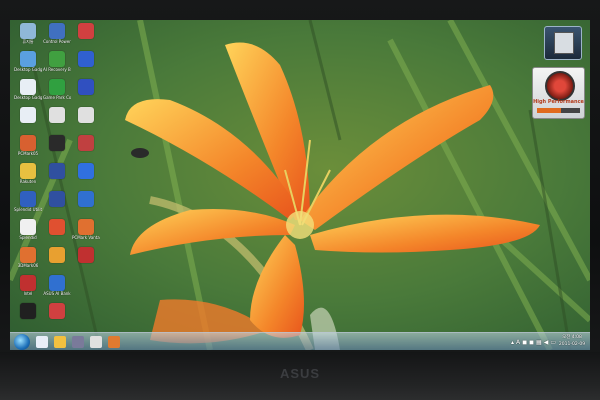 The image size is (600, 400). I want to click on desktop-icon: Control Power, so click(57, 33).